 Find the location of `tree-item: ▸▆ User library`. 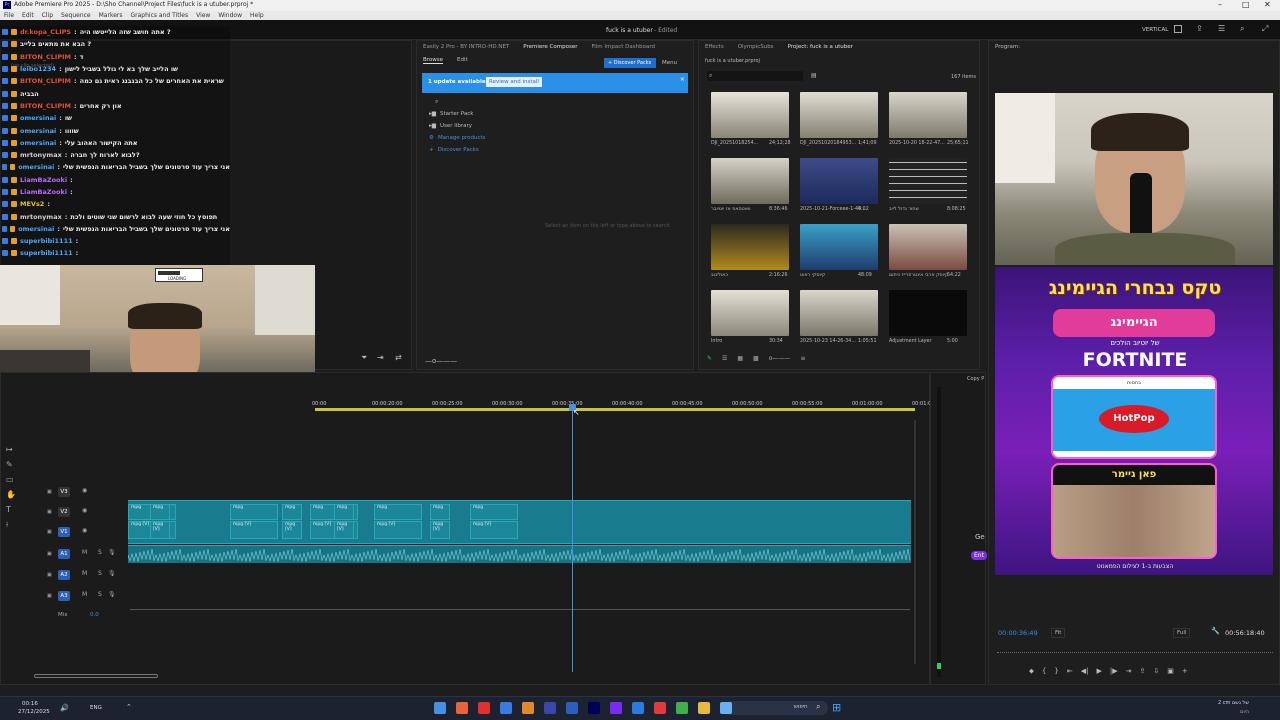

tree-item: ▸▆ User library is located at coordinates (474, 129).